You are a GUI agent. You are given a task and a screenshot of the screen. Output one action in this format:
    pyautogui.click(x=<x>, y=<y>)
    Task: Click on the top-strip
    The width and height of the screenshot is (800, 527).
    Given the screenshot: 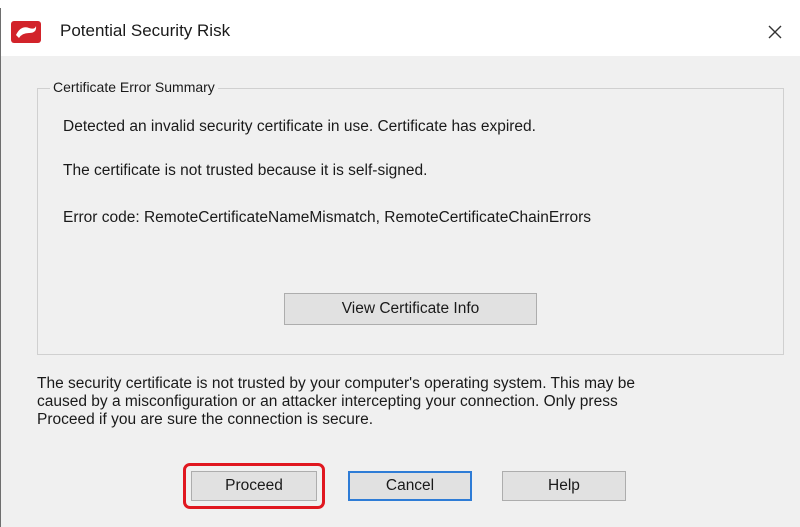 What is the action you would take?
    pyautogui.click(x=400, y=4)
    